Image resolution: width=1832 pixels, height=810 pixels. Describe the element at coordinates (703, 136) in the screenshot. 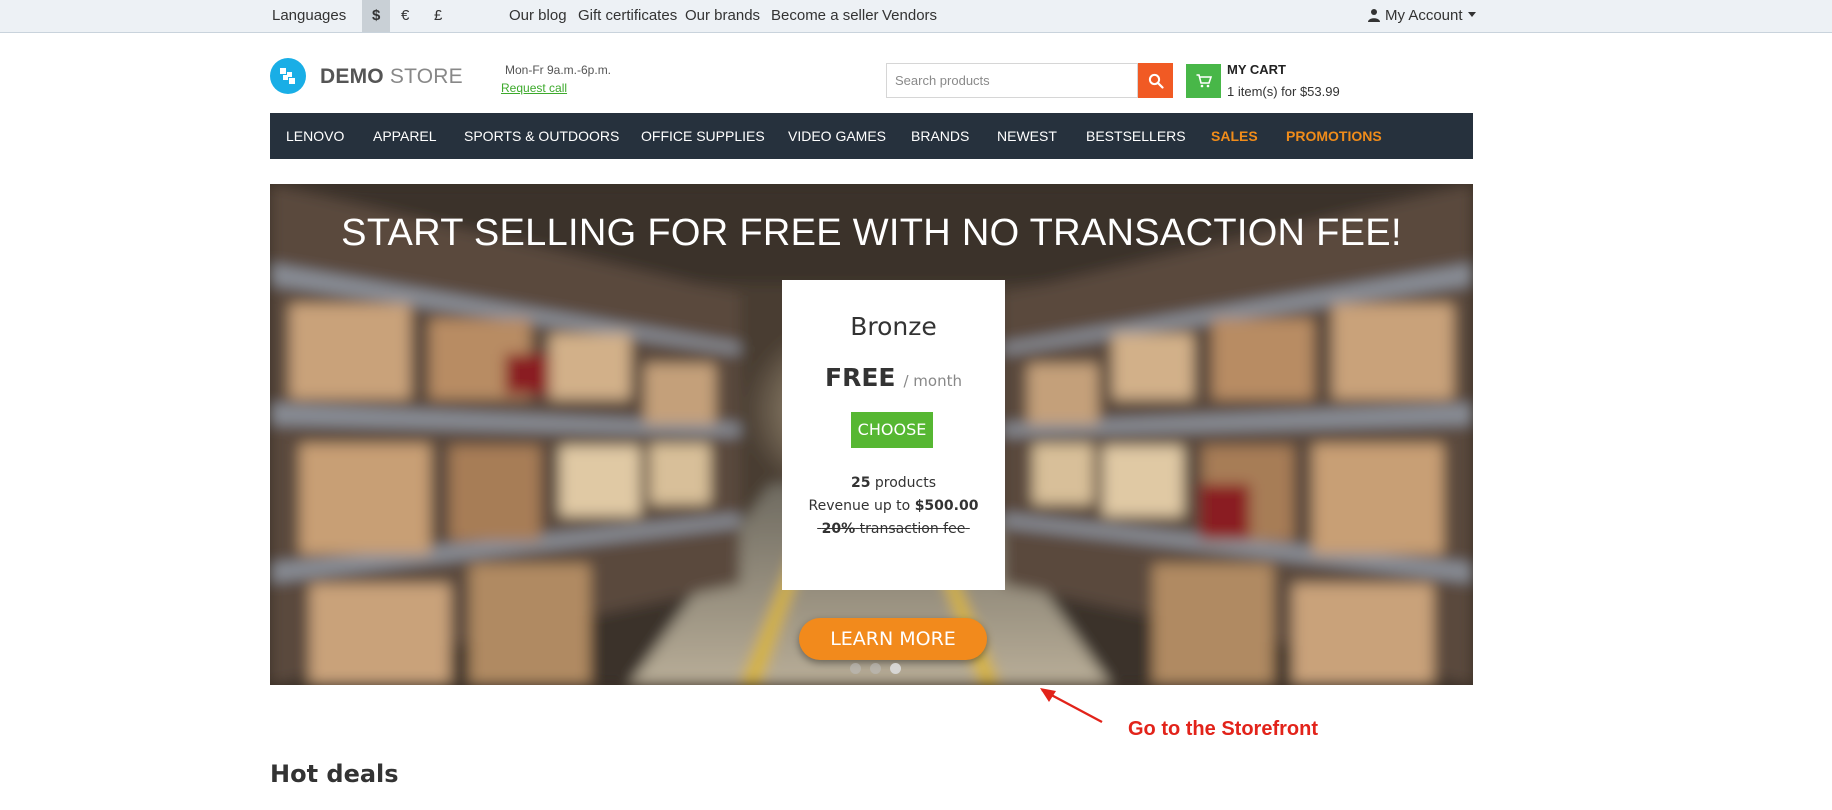

I see `nav-item-office-supplies: OFFICE SUPPLIES` at that location.